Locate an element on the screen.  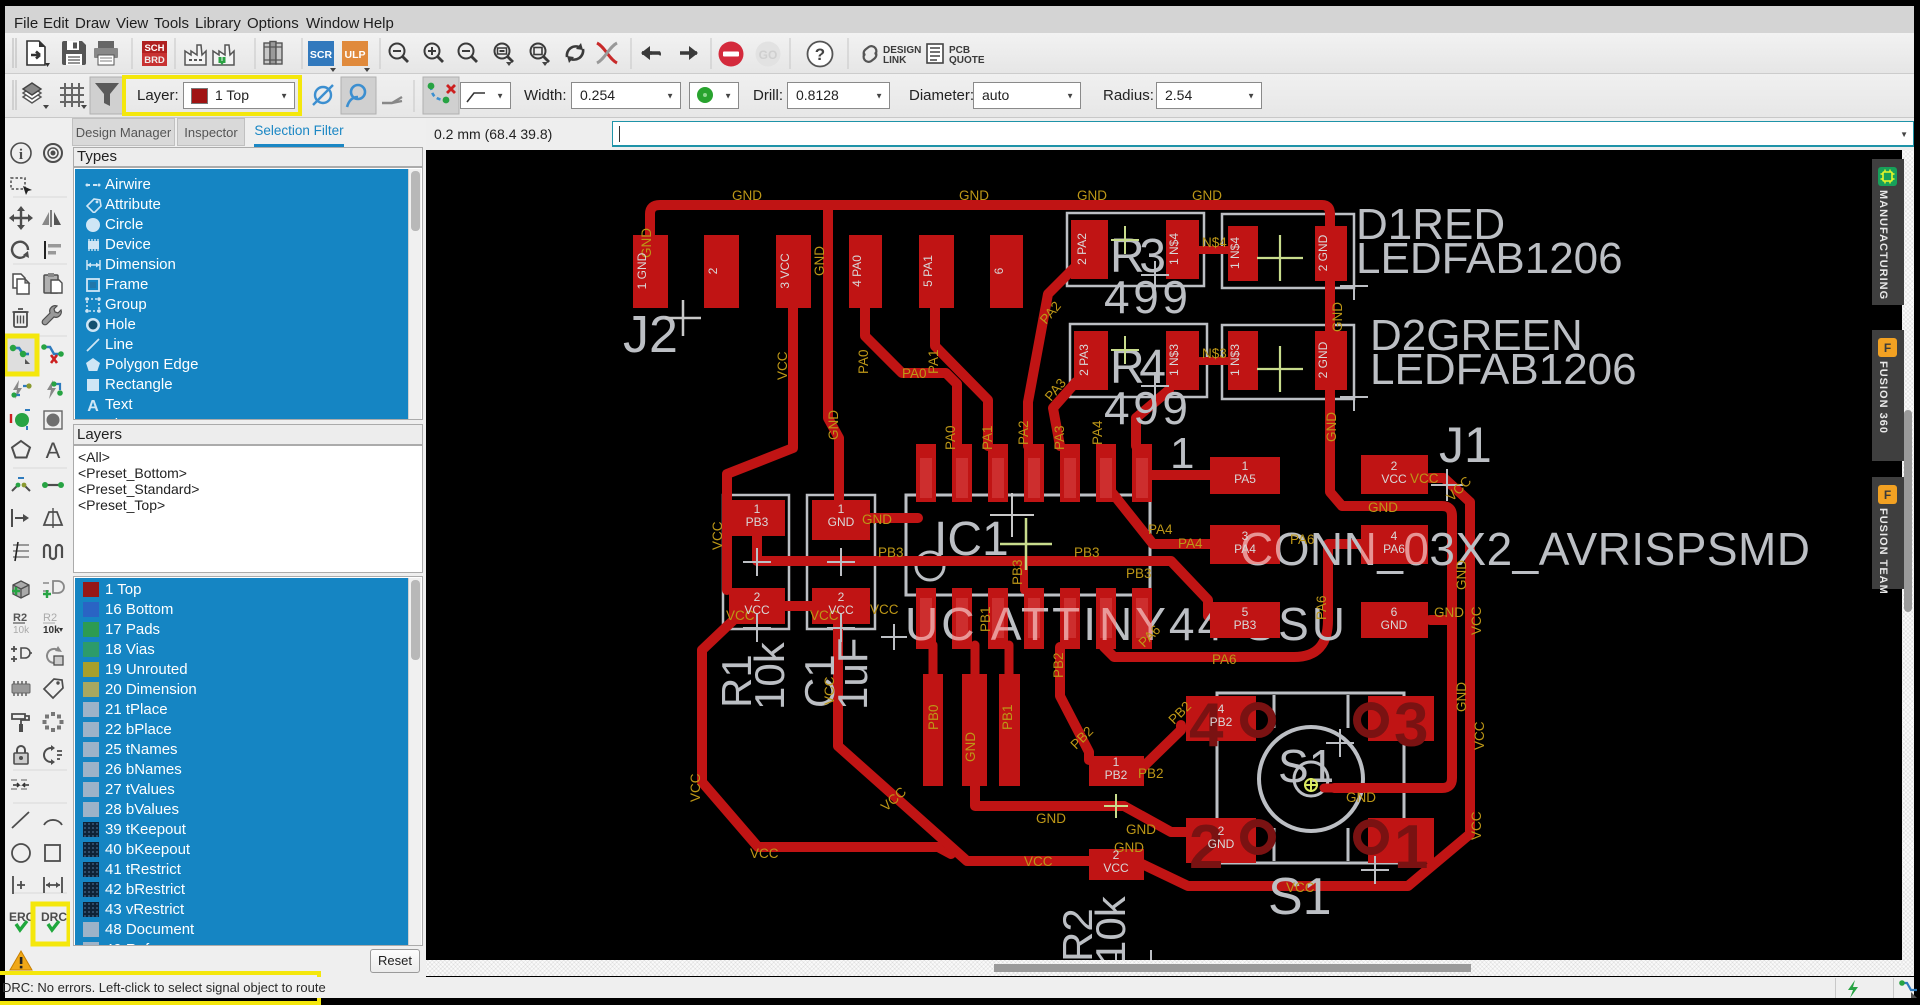
svg-text: 2 GND is located at coordinates (1323, 252).